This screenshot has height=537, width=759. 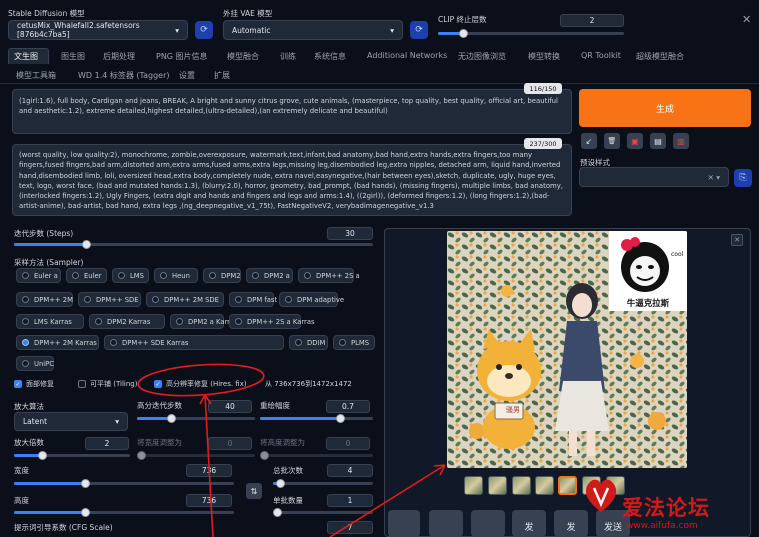 I want to click on annotation-circle, so click(x=201, y=380).